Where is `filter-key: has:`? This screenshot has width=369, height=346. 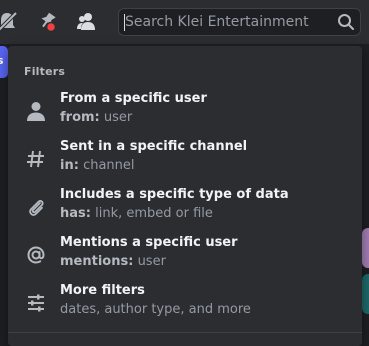
filter-key: has: is located at coordinates (75, 213).